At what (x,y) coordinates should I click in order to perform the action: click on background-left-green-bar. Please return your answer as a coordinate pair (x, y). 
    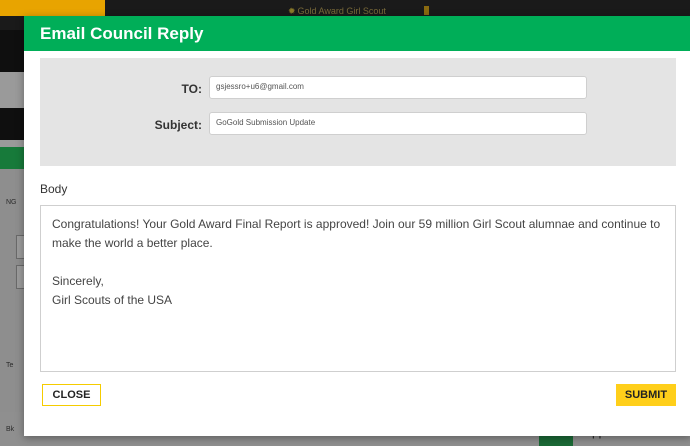
    Looking at the image, I should click on (12, 158).